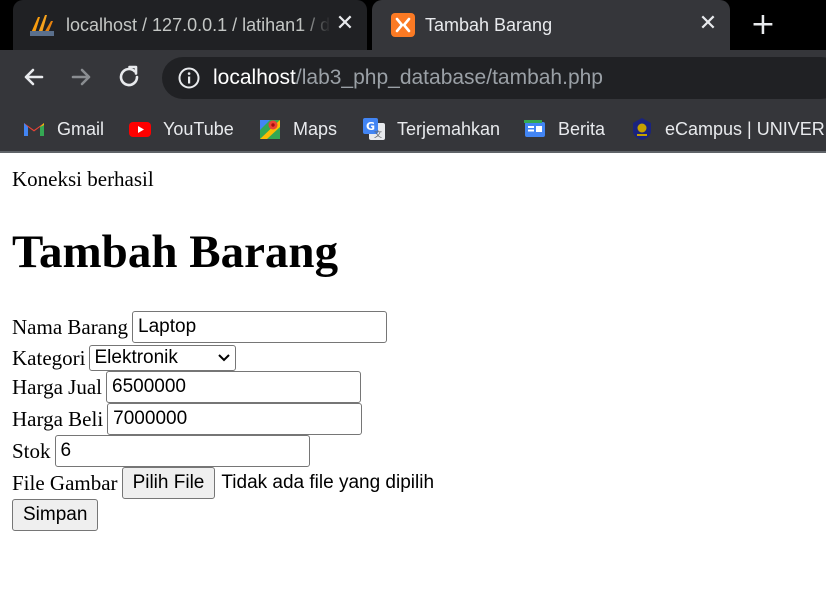  I want to click on stok-input: 6, so click(182, 451).